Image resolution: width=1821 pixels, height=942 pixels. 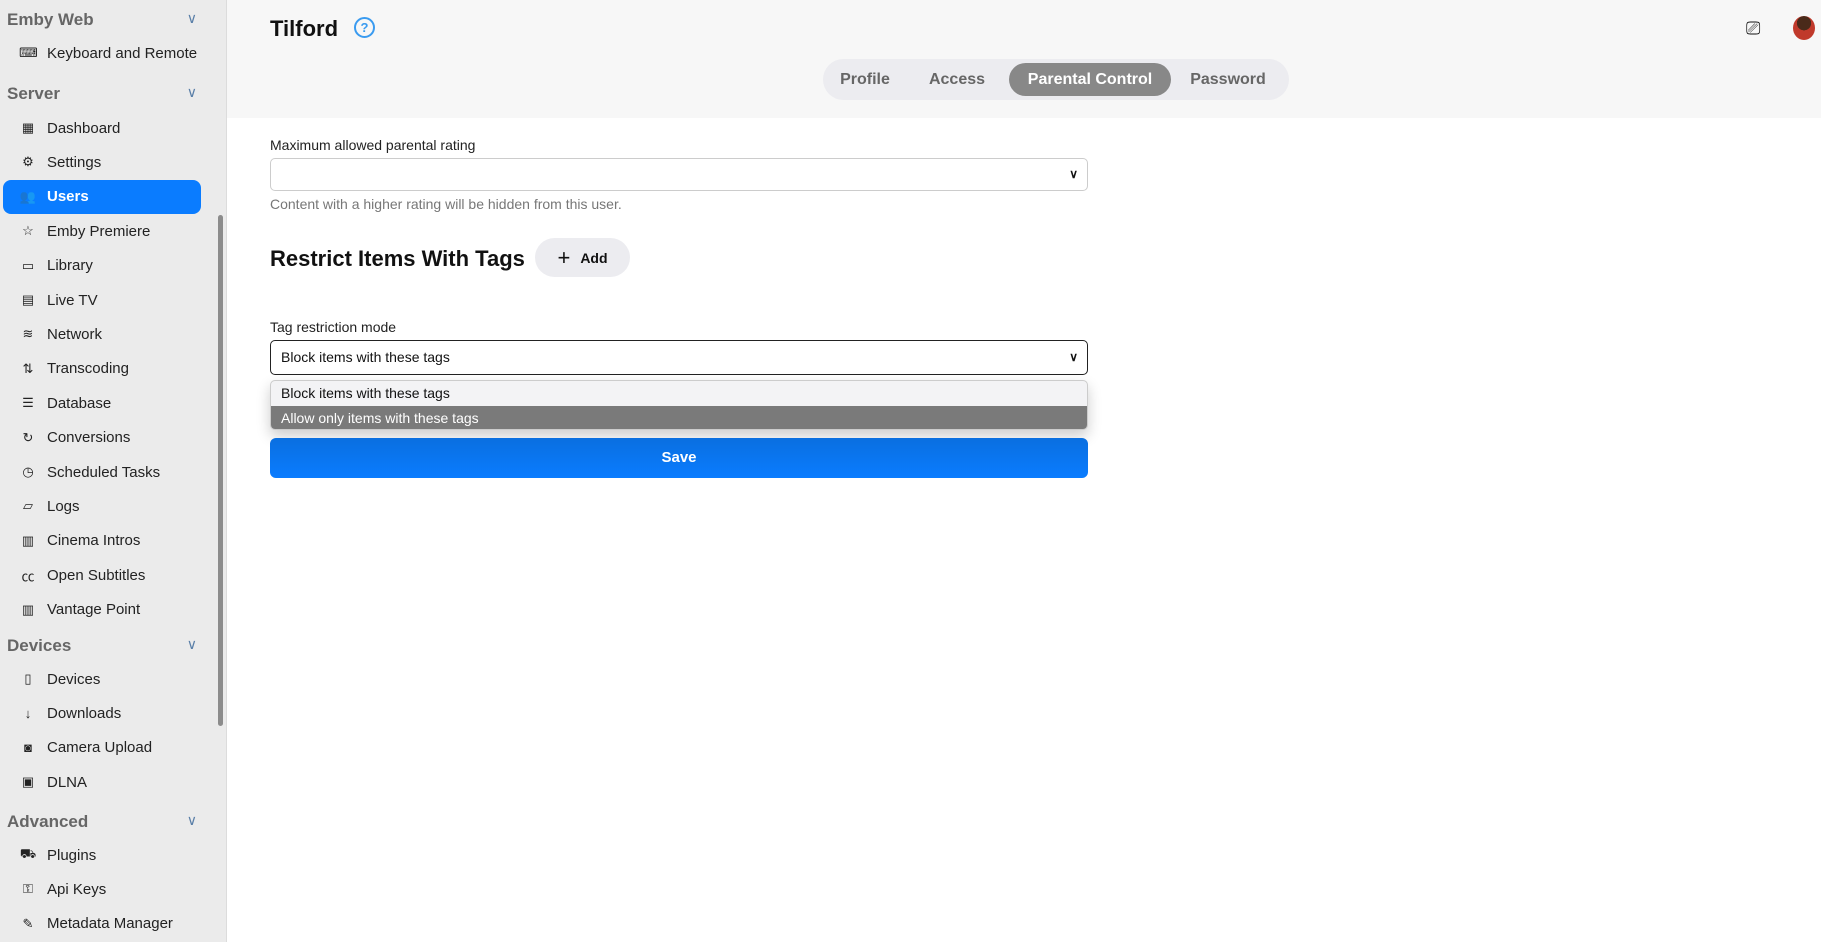 What do you see at coordinates (39, 645) in the screenshot?
I see `section-title: Devices` at bounding box center [39, 645].